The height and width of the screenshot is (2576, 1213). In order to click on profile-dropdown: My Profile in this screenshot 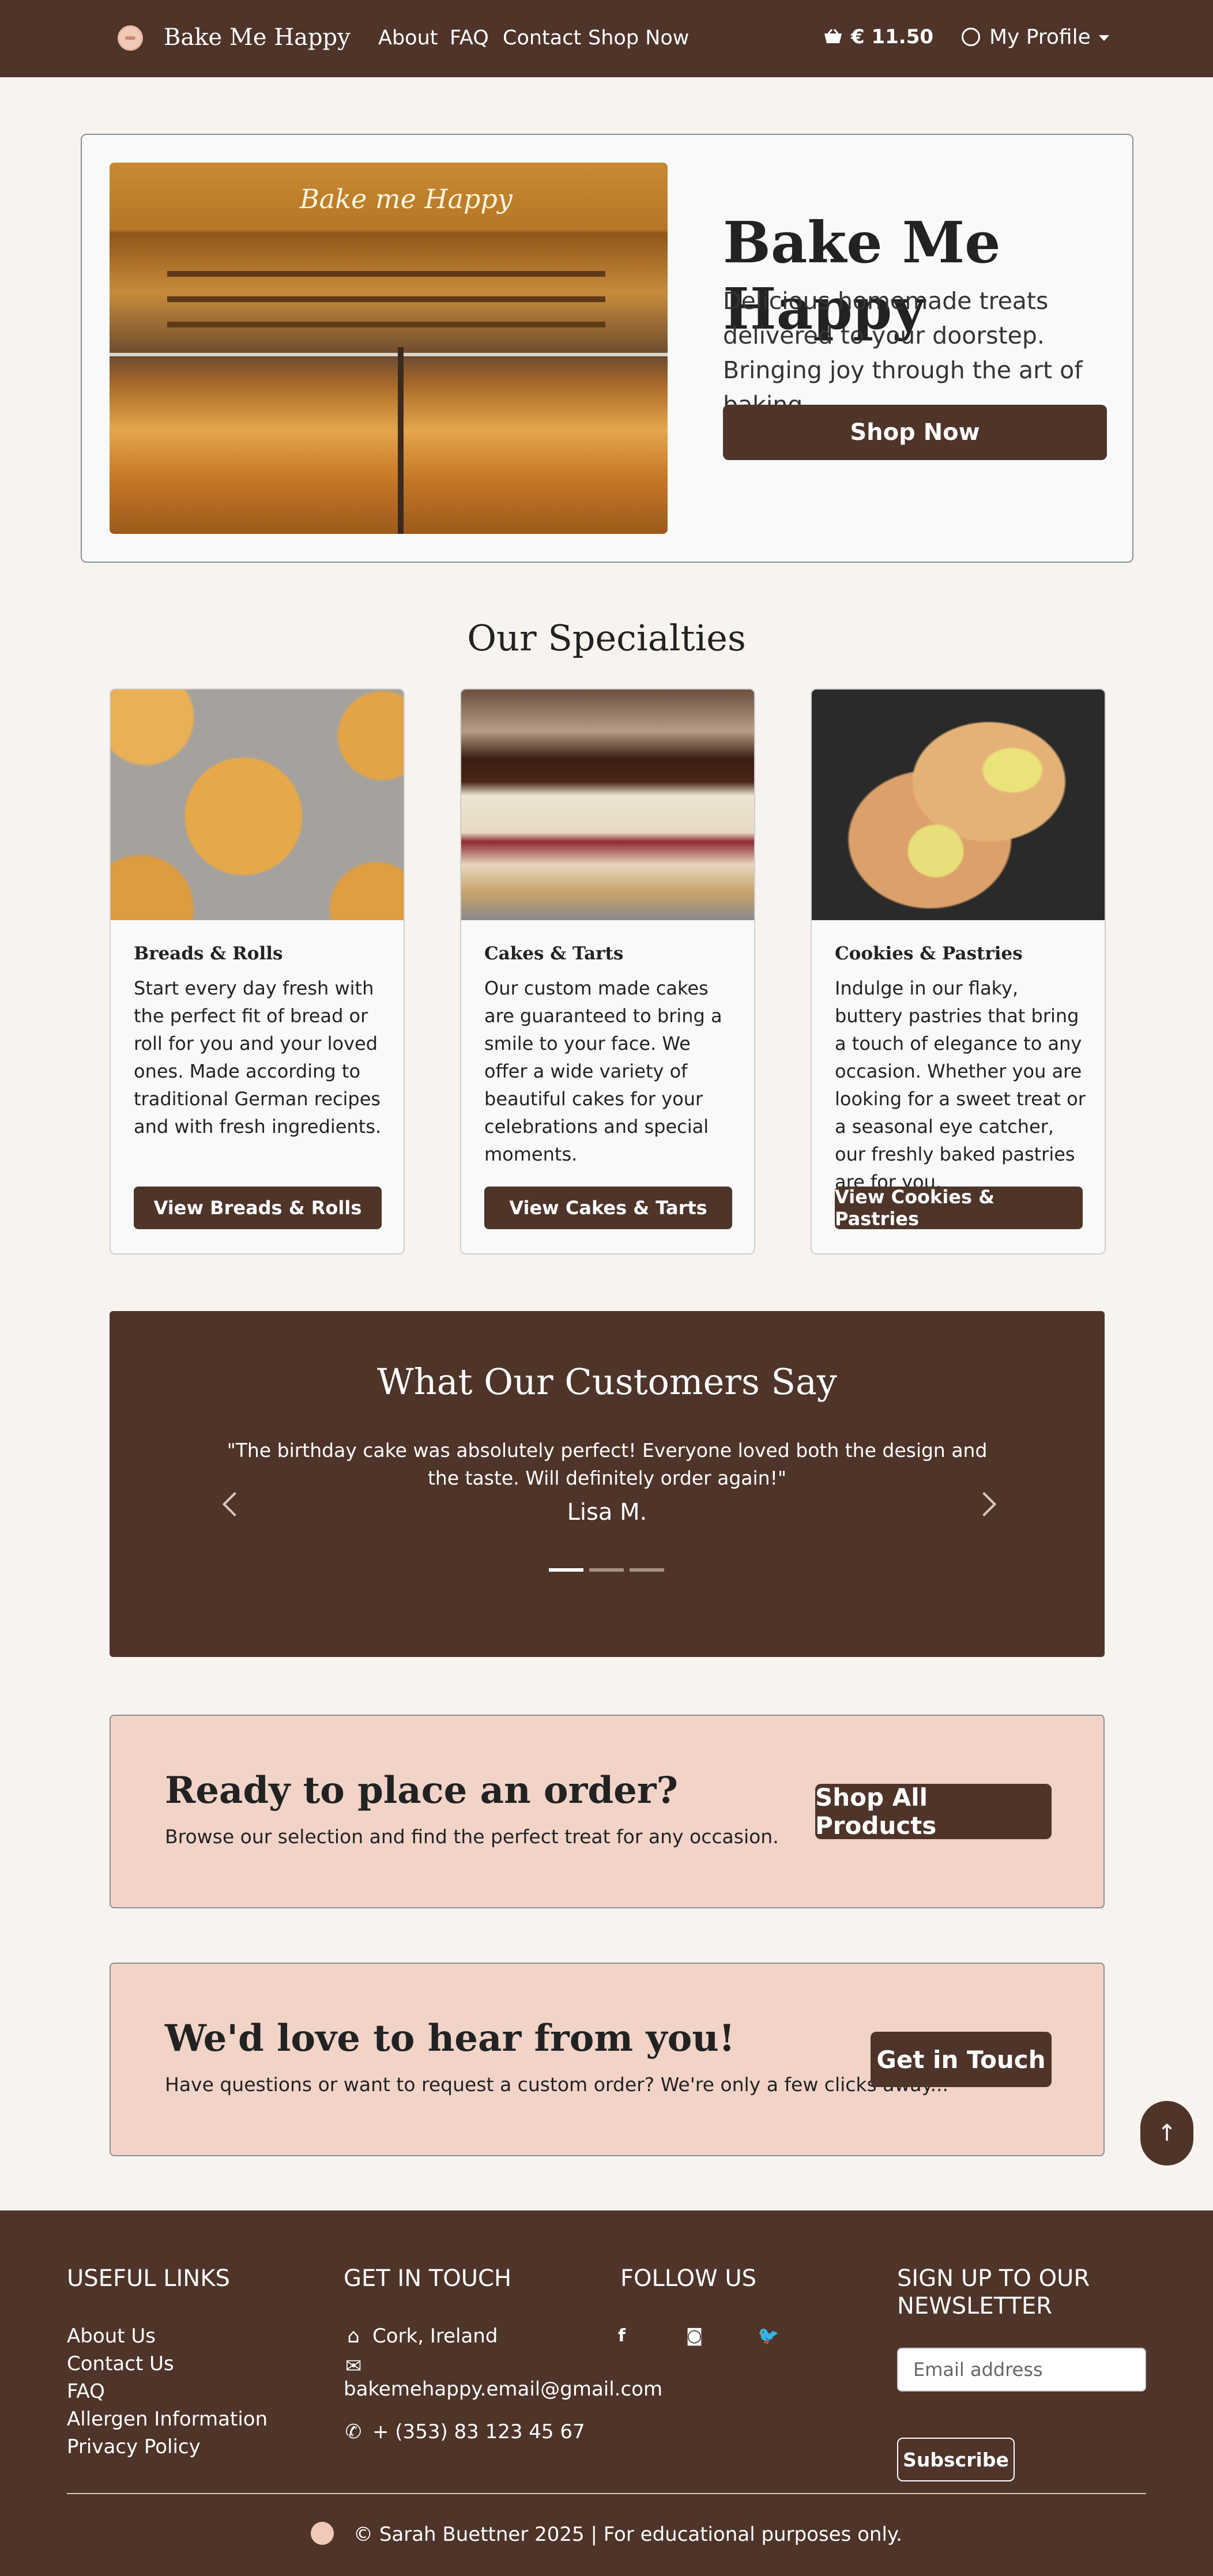, I will do `click(1035, 37)`.